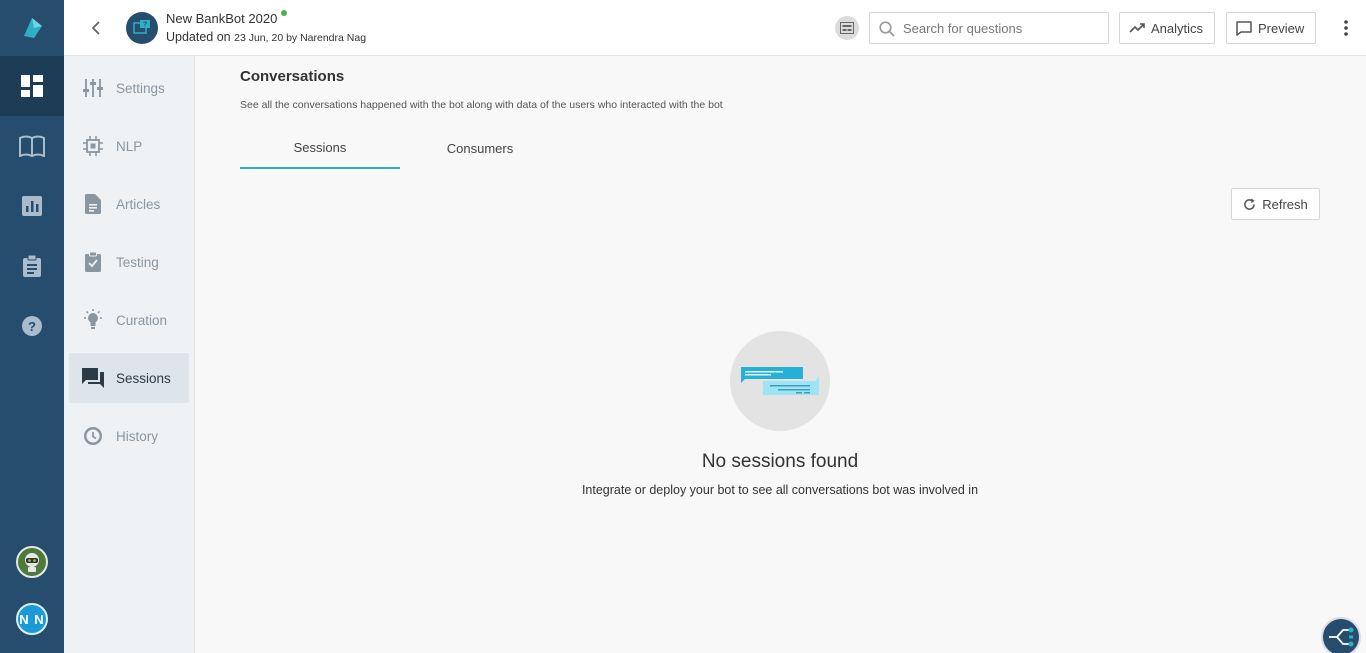 This screenshot has width=1366, height=653. I want to click on refresh-button: Refresh, so click(1275, 204).